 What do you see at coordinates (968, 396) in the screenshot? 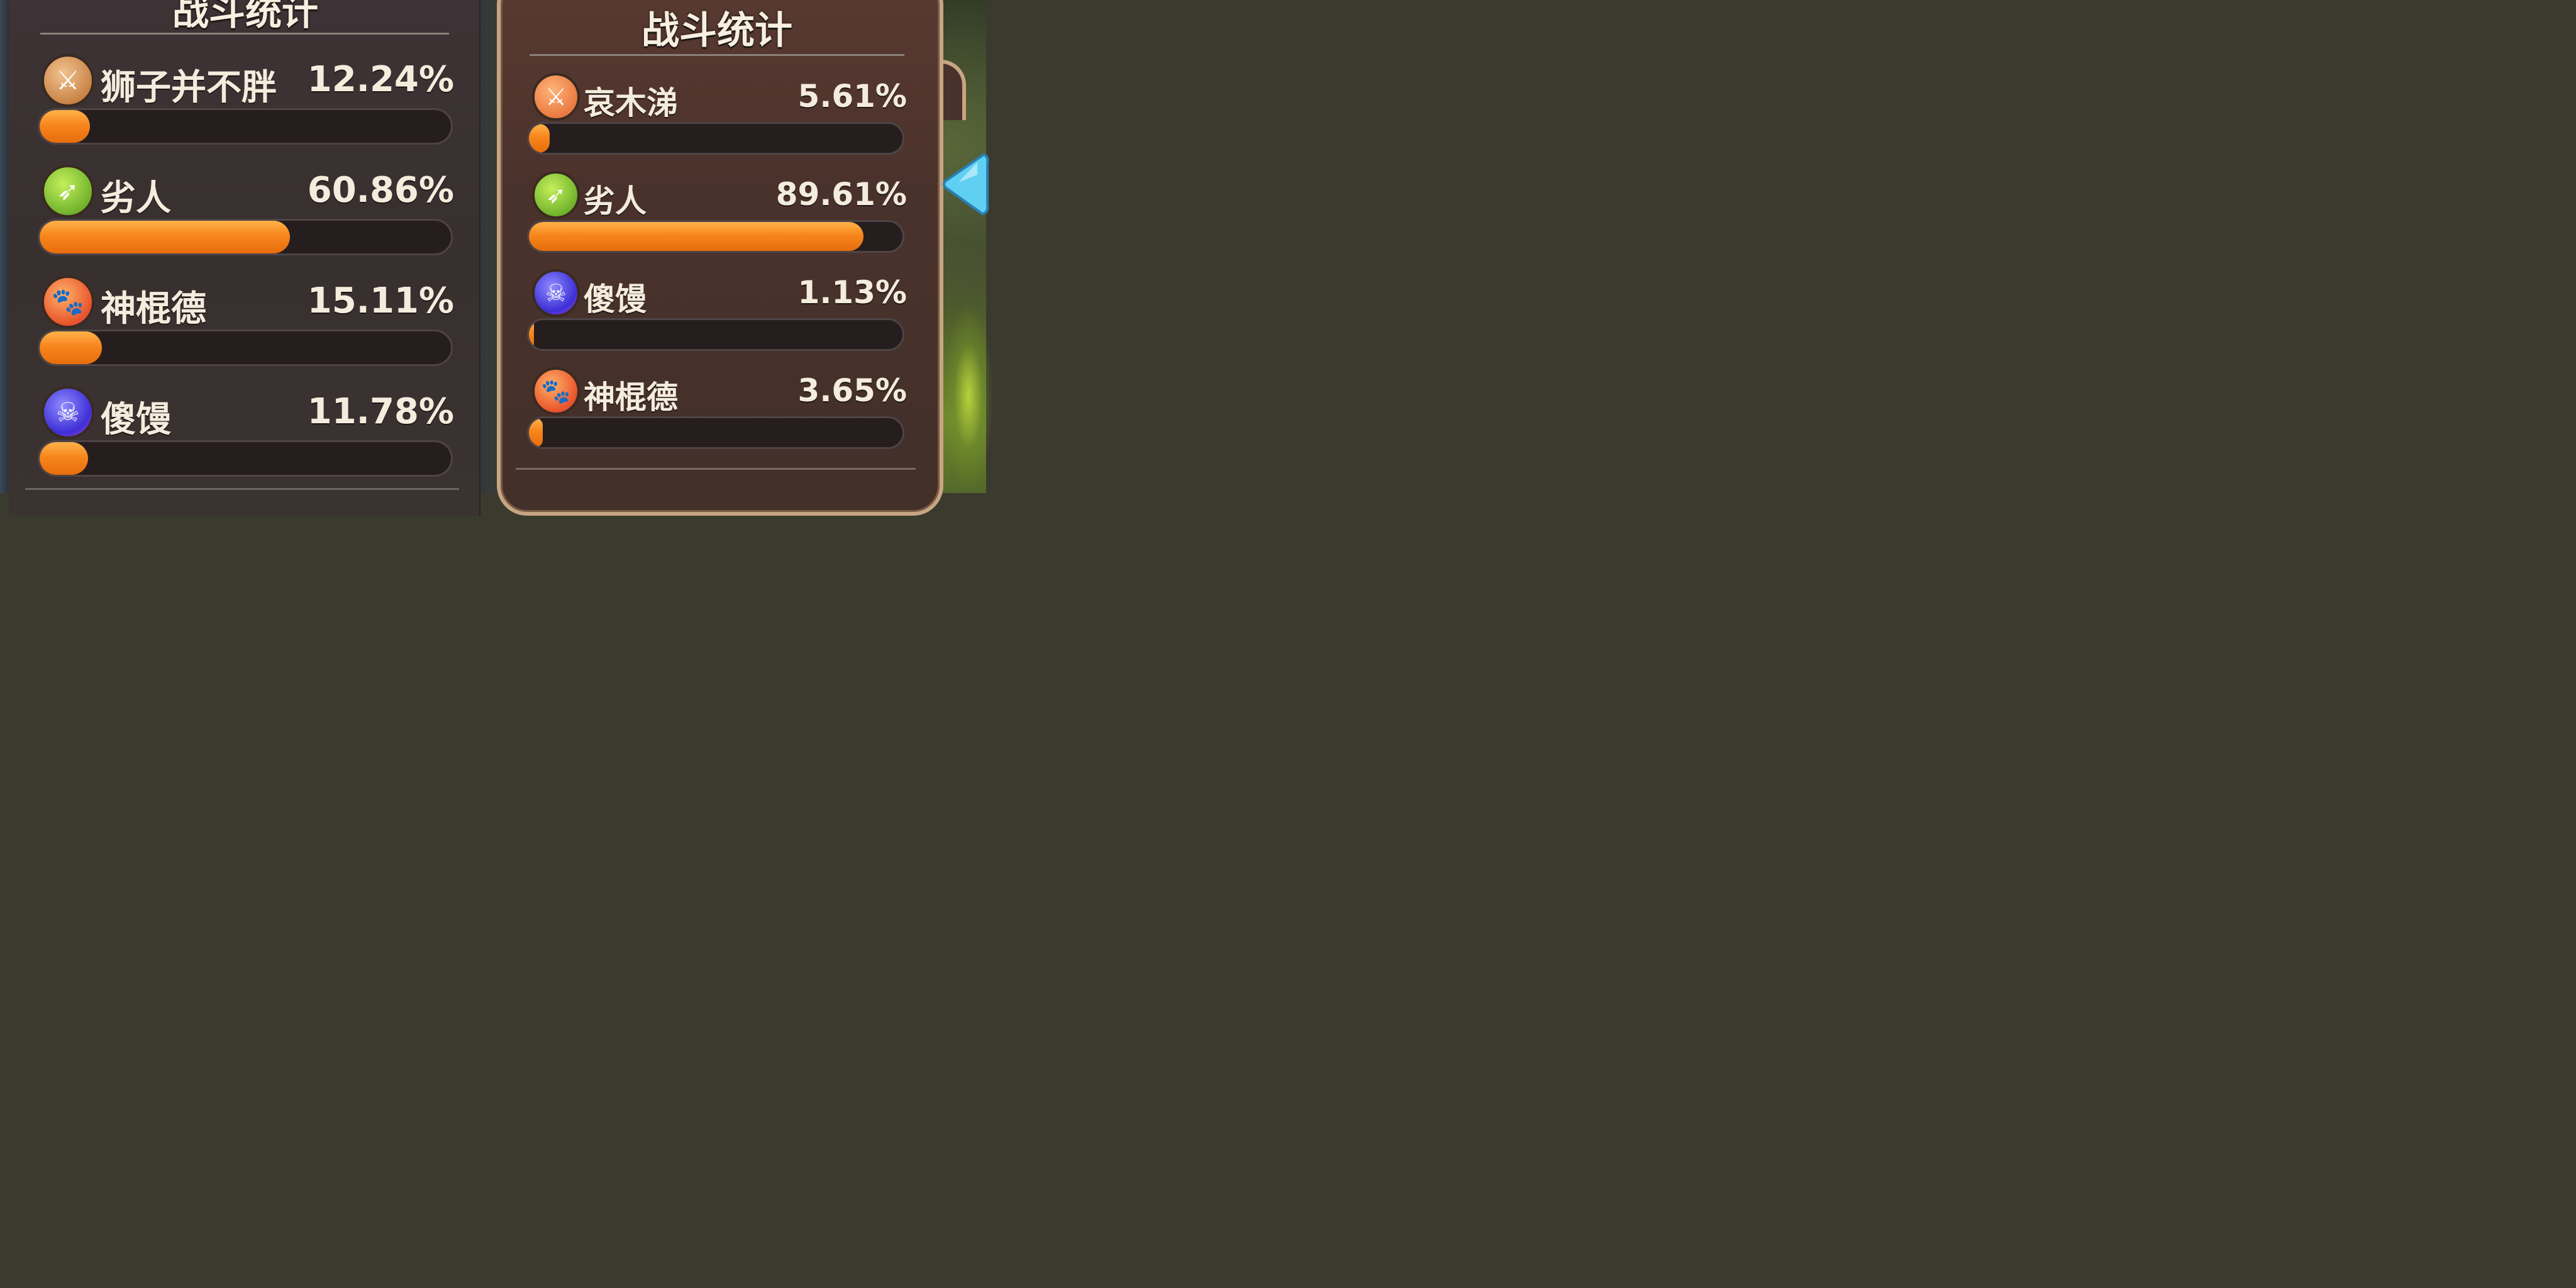
I see `background-glow` at bounding box center [968, 396].